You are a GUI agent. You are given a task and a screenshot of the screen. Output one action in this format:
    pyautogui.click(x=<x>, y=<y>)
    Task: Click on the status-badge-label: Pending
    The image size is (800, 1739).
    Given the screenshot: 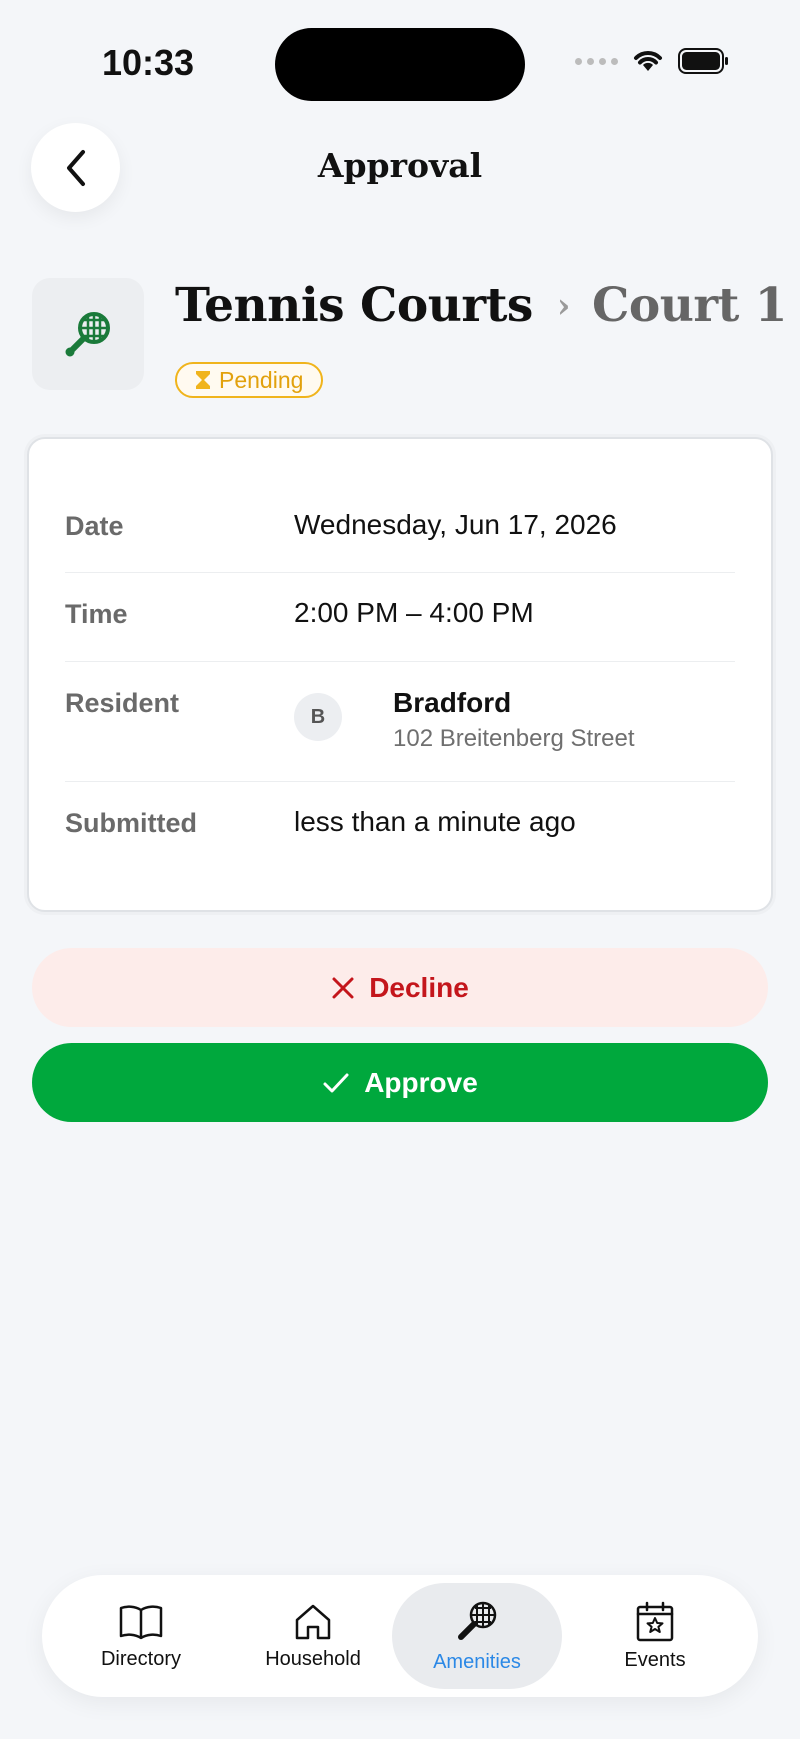 What is the action you would take?
    pyautogui.click(x=261, y=379)
    